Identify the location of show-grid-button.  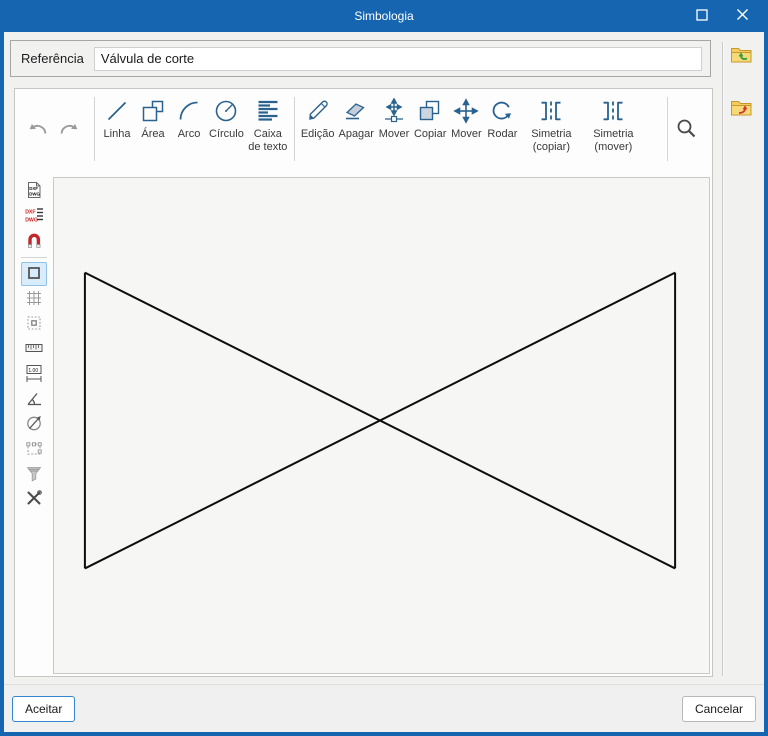
(34, 299).